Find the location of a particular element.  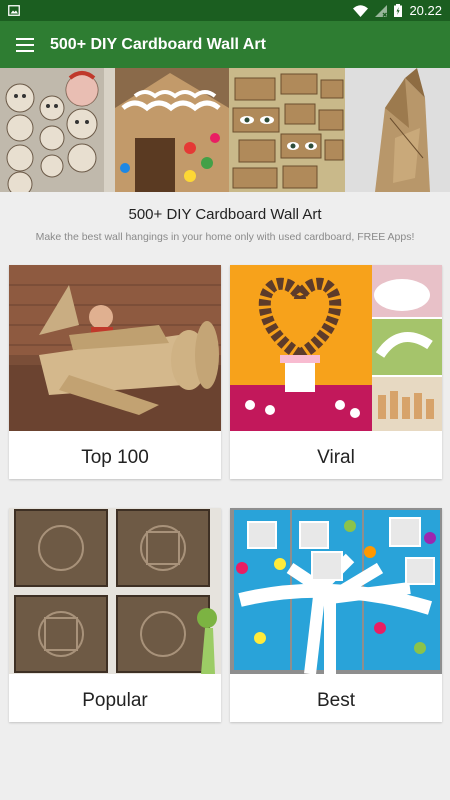

banner-image-face-totems is located at coordinates (57, 130).